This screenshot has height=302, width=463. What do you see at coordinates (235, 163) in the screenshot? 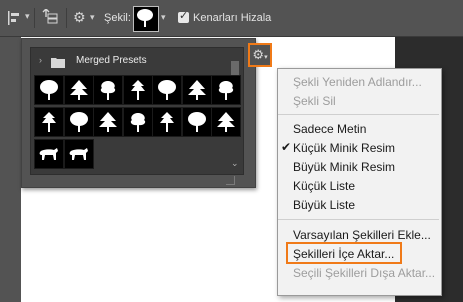
I see `scroll-down-icon: ⌄` at bounding box center [235, 163].